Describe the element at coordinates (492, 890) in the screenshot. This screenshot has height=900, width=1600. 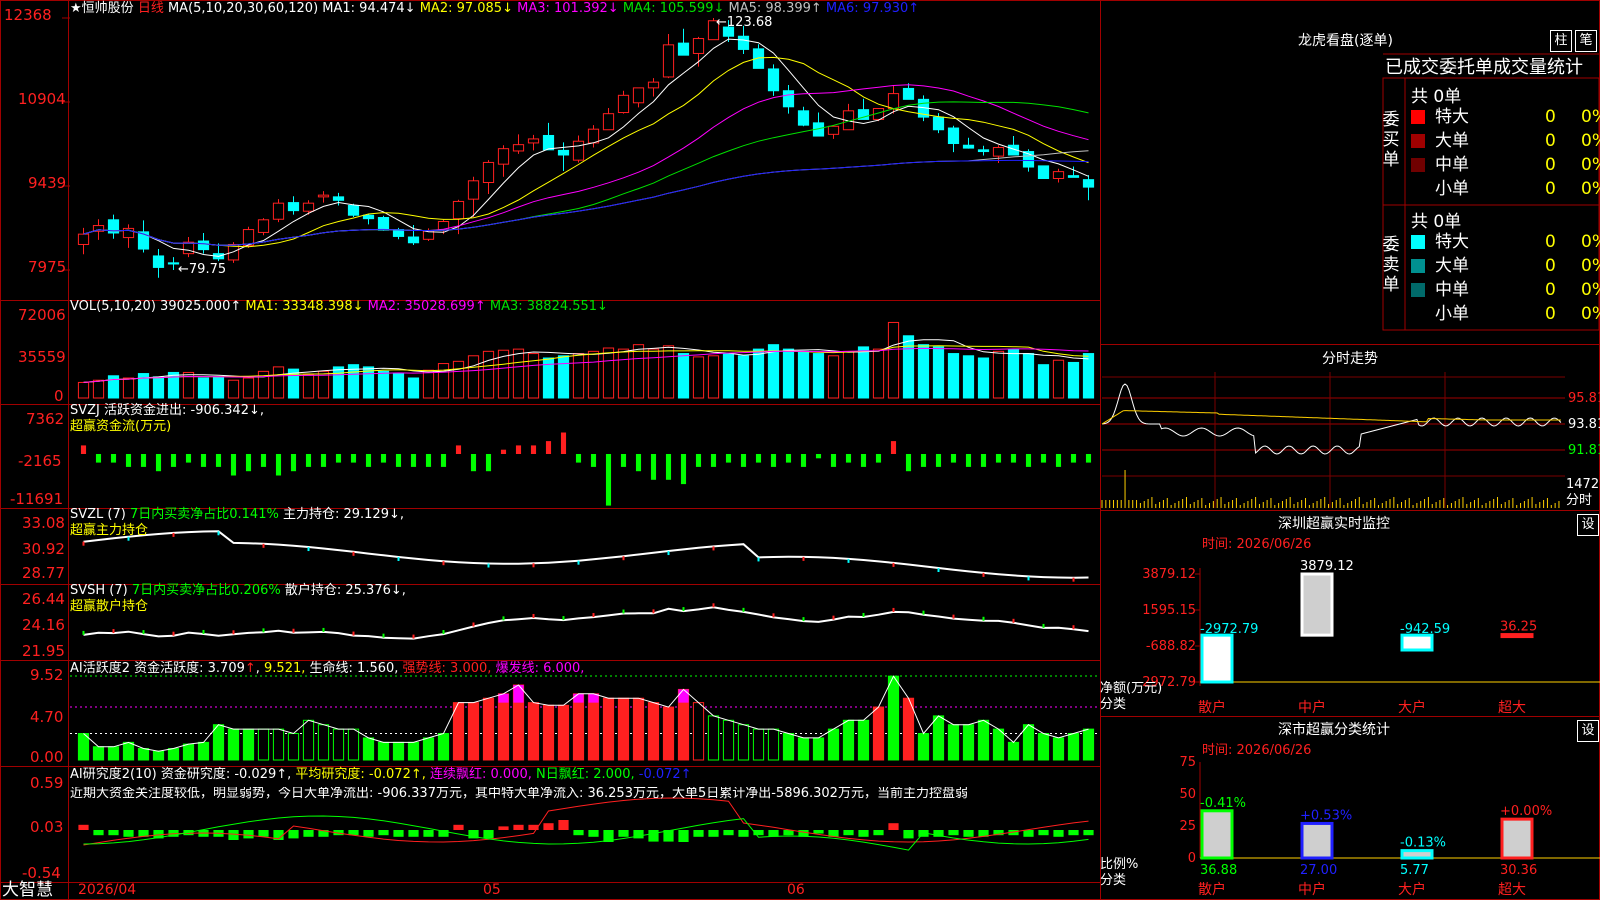
I see `month-may: 05` at that location.